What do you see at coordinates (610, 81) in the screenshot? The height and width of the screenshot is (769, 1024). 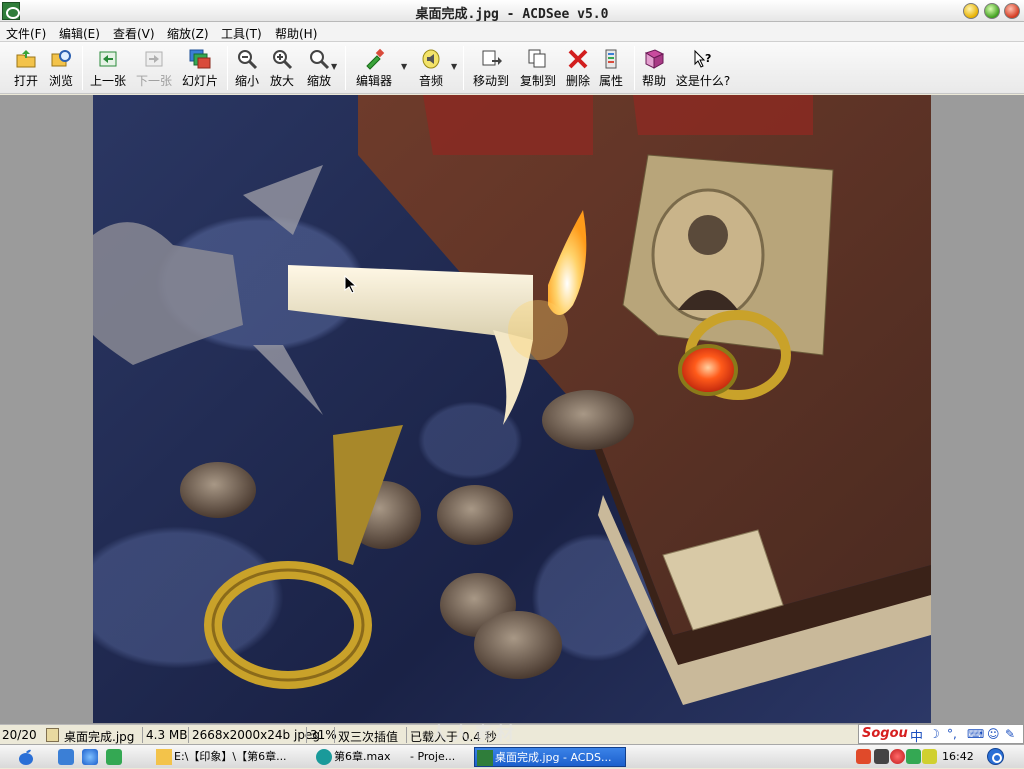 I see `properties-label: 属性` at bounding box center [610, 81].